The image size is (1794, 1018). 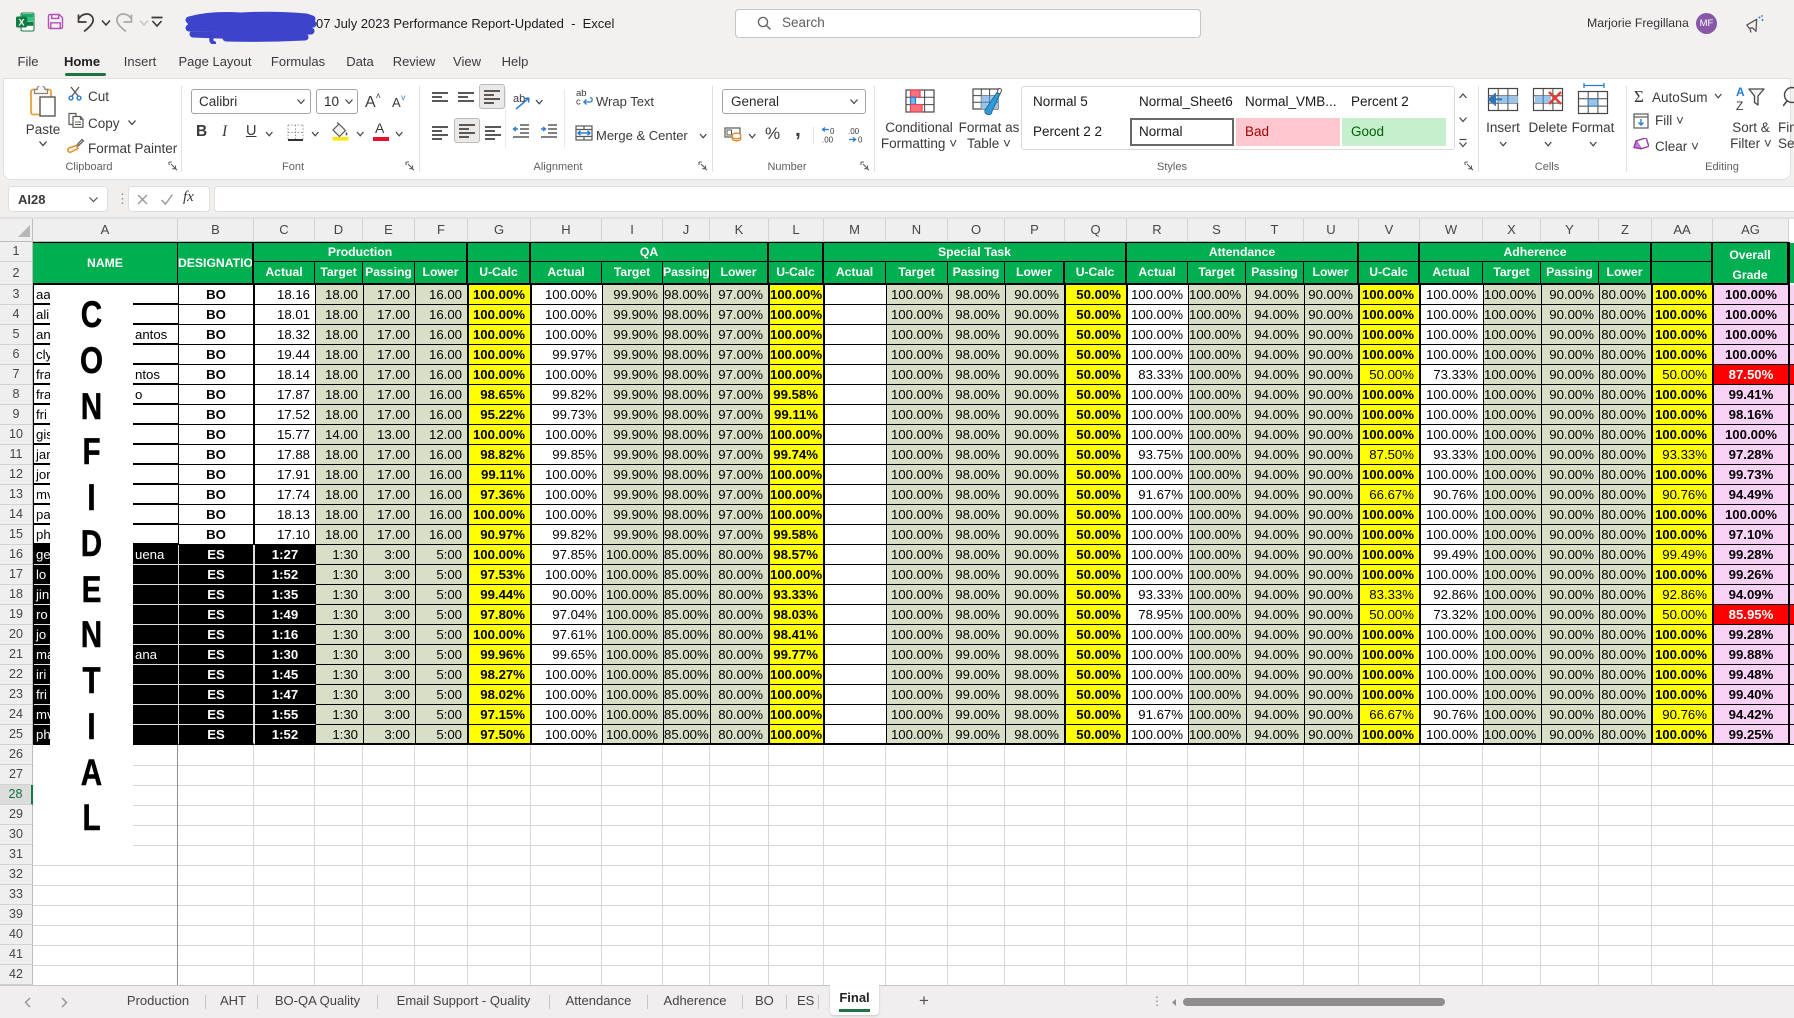 What do you see at coordinates (828, 140) in the screenshot?
I see `svg-text: .00` at bounding box center [828, 140].